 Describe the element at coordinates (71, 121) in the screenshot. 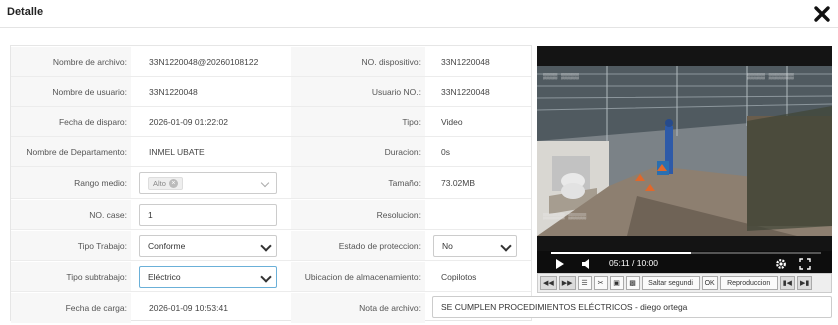

I see `label-fecha-disparo: Fecha de disparo:` at that location.